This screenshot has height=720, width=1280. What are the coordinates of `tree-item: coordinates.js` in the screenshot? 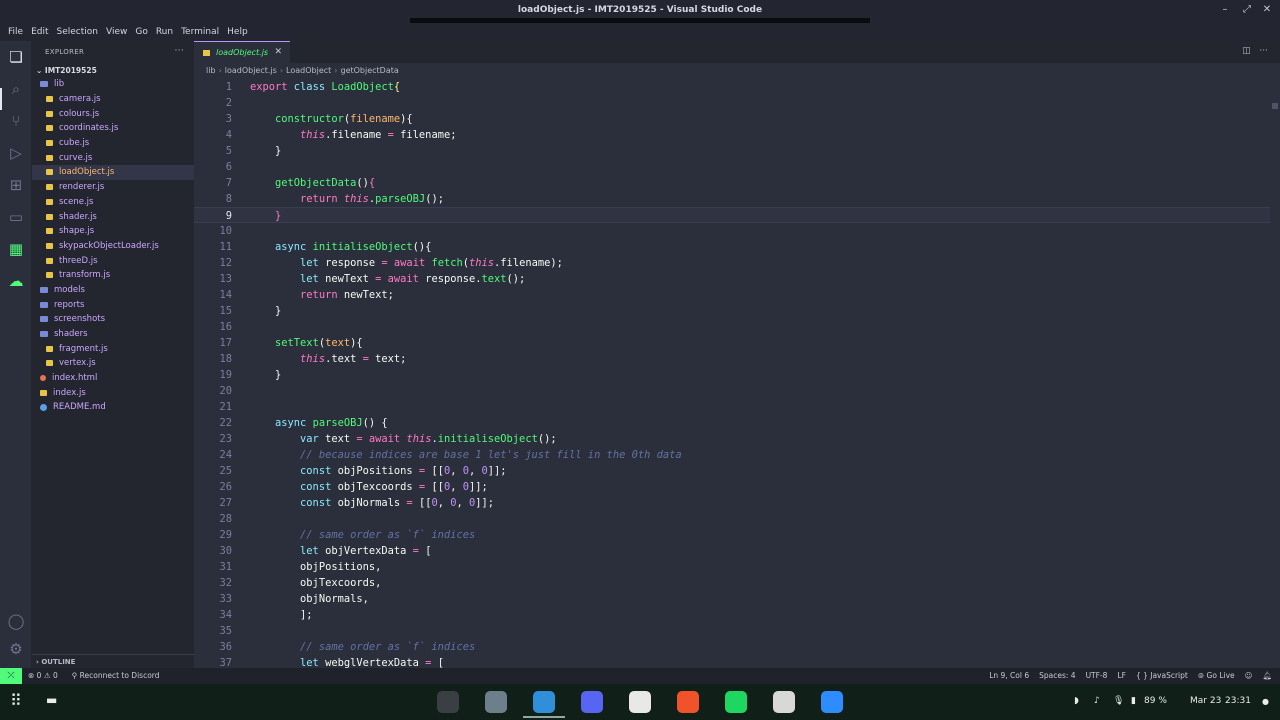 It's located at (113, 128).